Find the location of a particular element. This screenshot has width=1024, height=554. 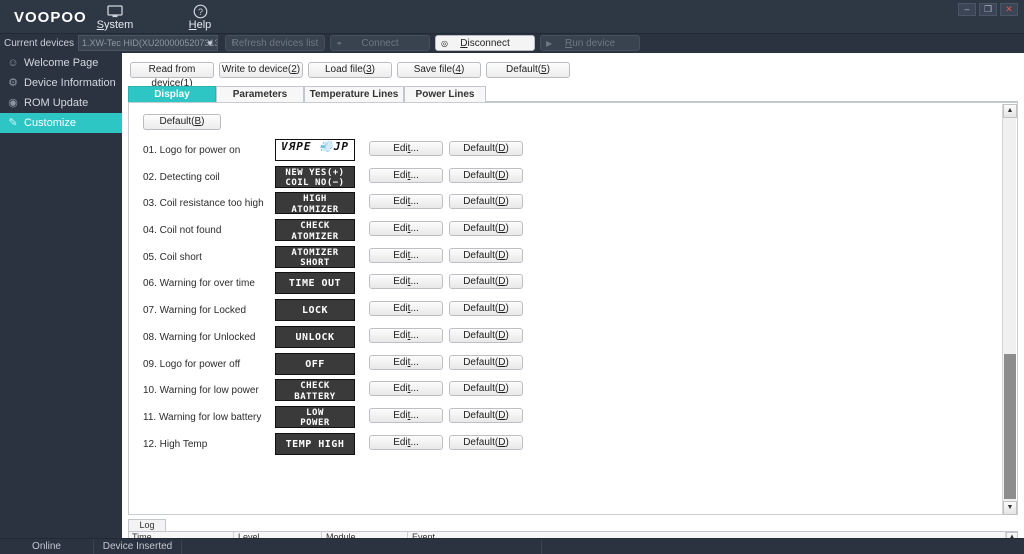

sidebar-item-label: Customize is located at coordinates (50, 123).